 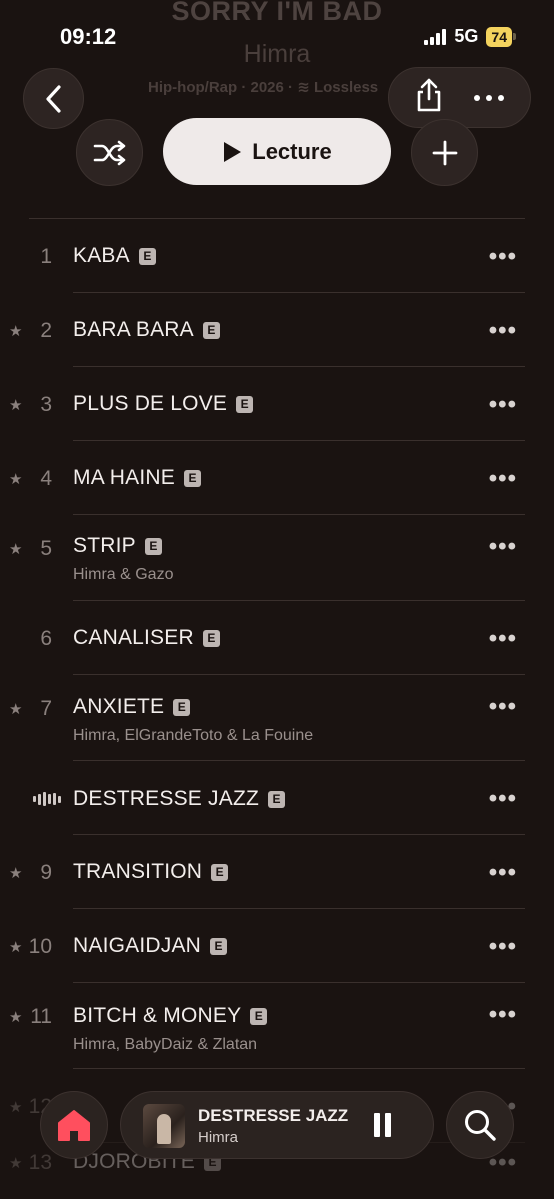 I want to click on play-icon, so click(x=233, y=151).